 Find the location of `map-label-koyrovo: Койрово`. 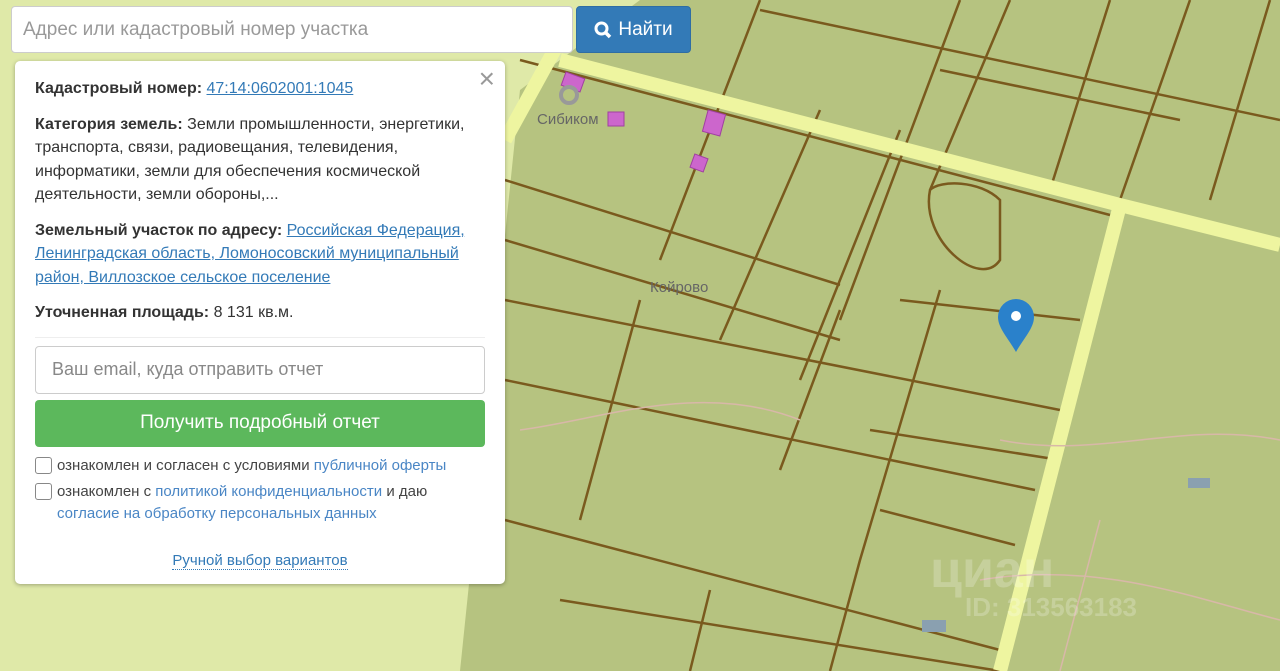

map-label-koyrovo: Койрово is located at coordinates (679, 287).